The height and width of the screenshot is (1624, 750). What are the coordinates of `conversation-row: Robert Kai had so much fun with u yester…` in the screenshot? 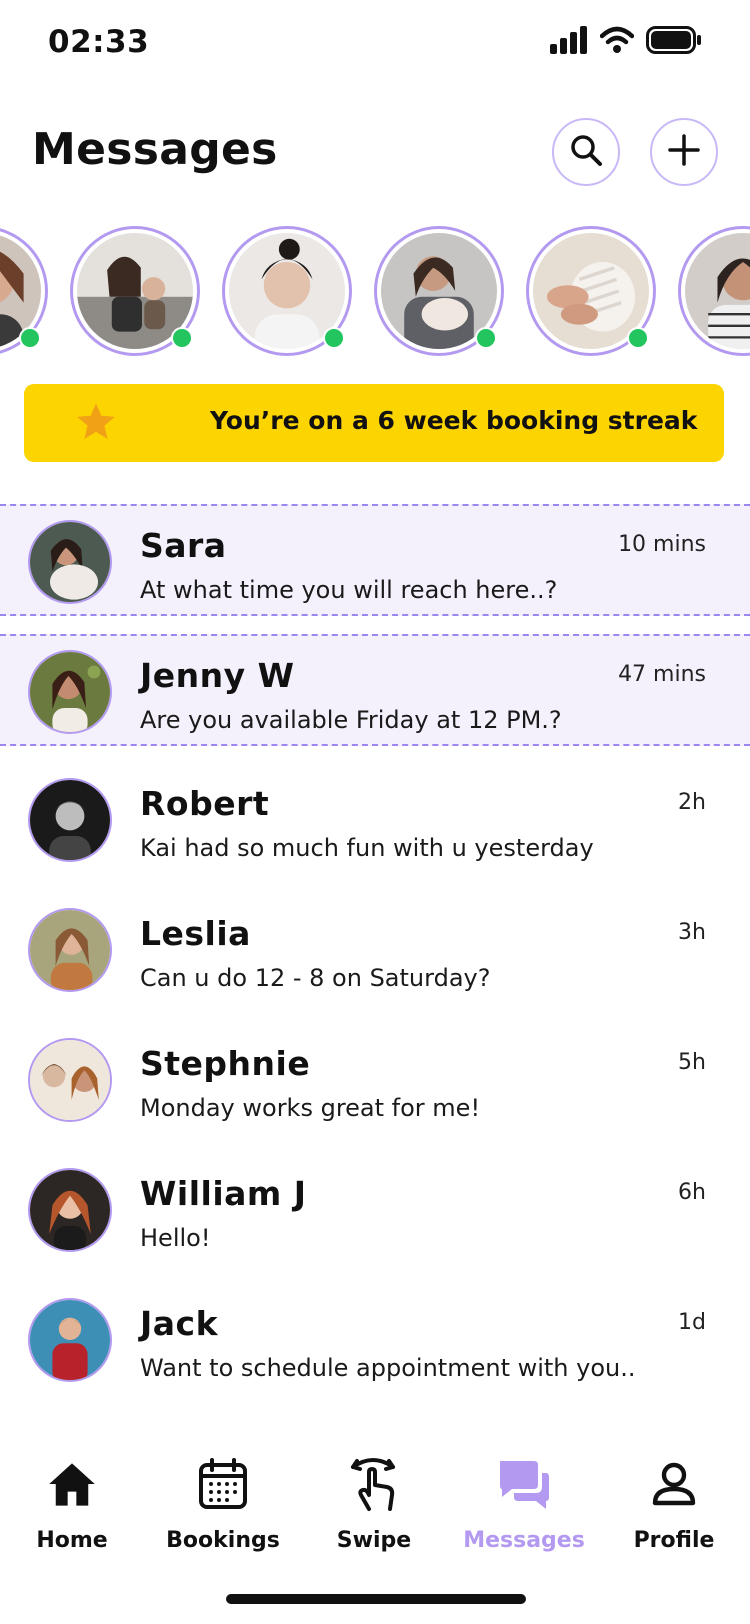 It's located at (375, 820).